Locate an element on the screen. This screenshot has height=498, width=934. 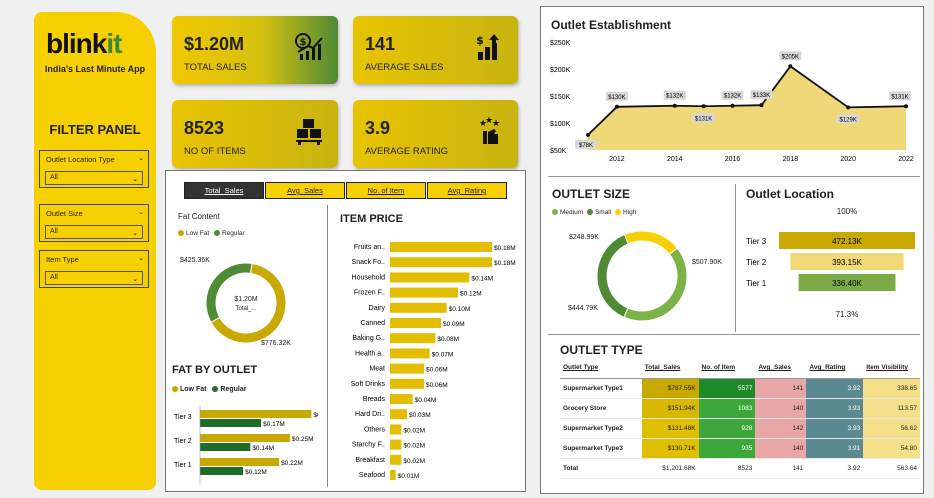
column-header: Item Visibility is located at coordinates (891, 368).